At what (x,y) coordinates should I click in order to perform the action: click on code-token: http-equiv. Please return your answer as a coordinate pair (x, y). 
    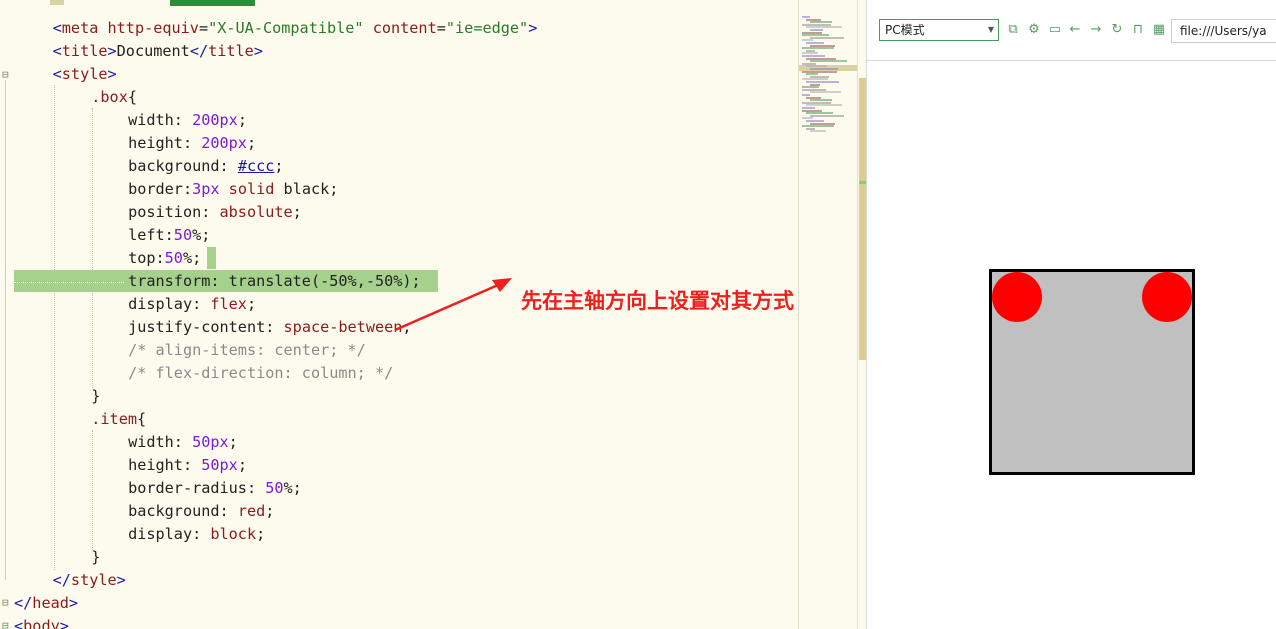
    Looking at the image, I should click on (153, 28).